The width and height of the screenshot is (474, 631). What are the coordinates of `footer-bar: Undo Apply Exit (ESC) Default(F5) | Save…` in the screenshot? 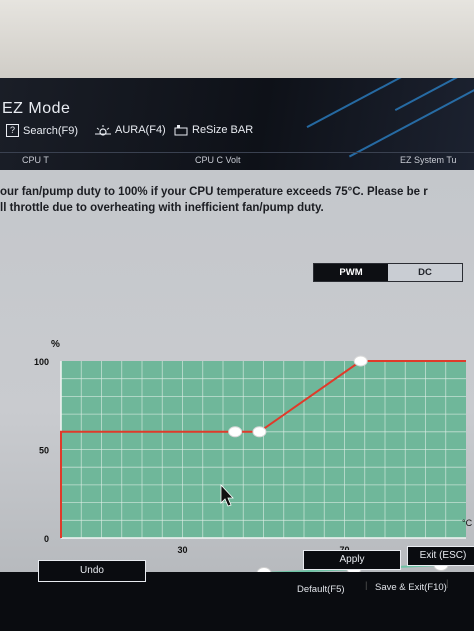 It's located at (237, 588).